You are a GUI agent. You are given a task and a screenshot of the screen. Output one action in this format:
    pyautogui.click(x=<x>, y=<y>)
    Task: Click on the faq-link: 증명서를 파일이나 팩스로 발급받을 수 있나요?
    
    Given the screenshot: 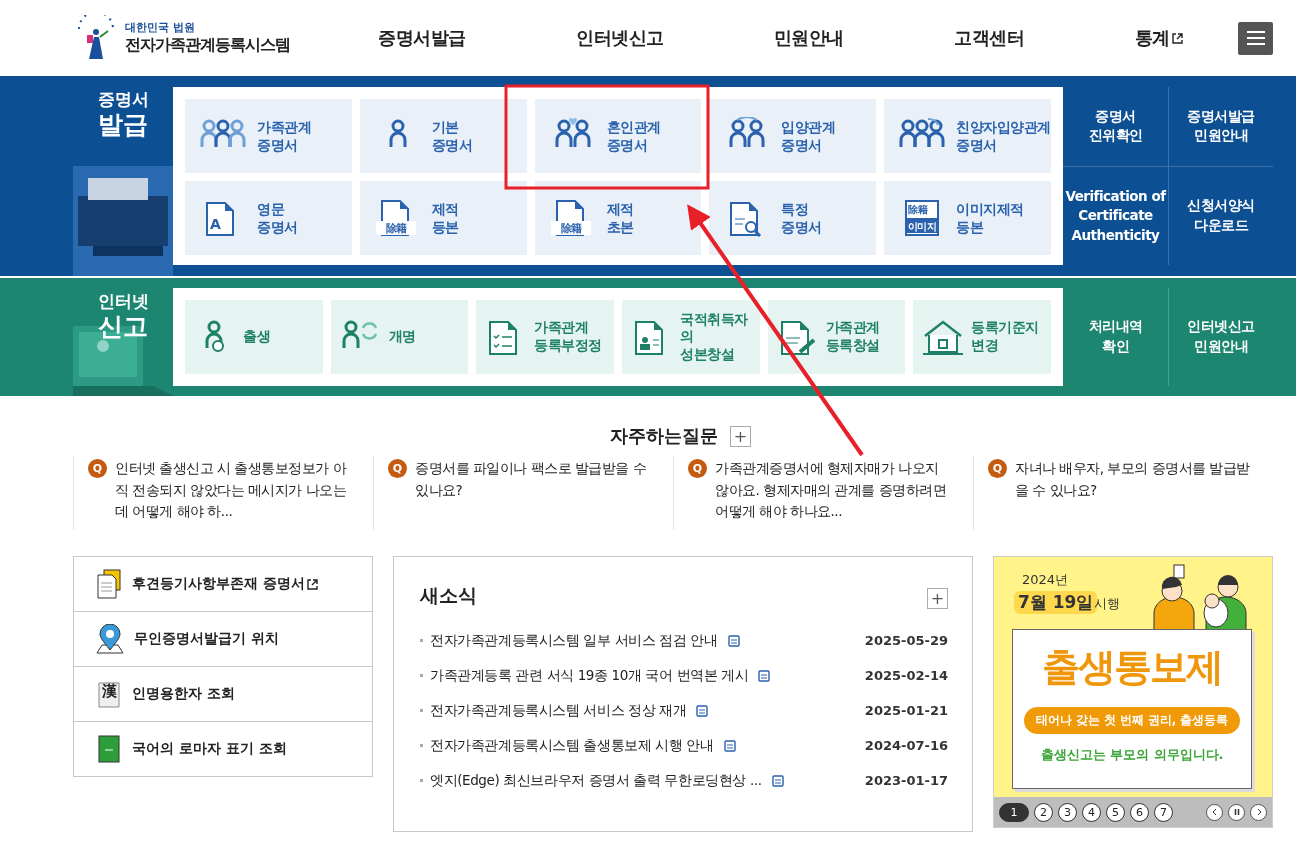 What is the action you would take?
    pyautogui.click(x=533, y=494)
    